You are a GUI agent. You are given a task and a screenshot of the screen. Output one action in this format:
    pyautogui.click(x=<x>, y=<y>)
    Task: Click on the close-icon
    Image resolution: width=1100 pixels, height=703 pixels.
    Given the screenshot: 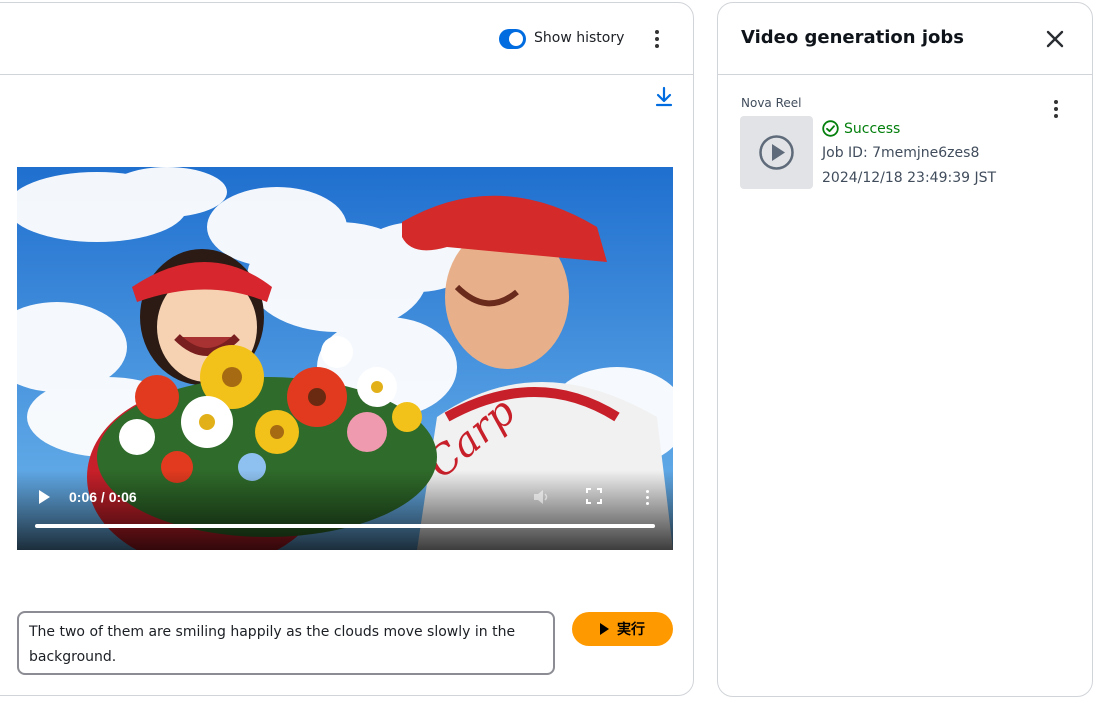 What is the action you would take?
    pyautogui.click(x=1055, y=39)
    